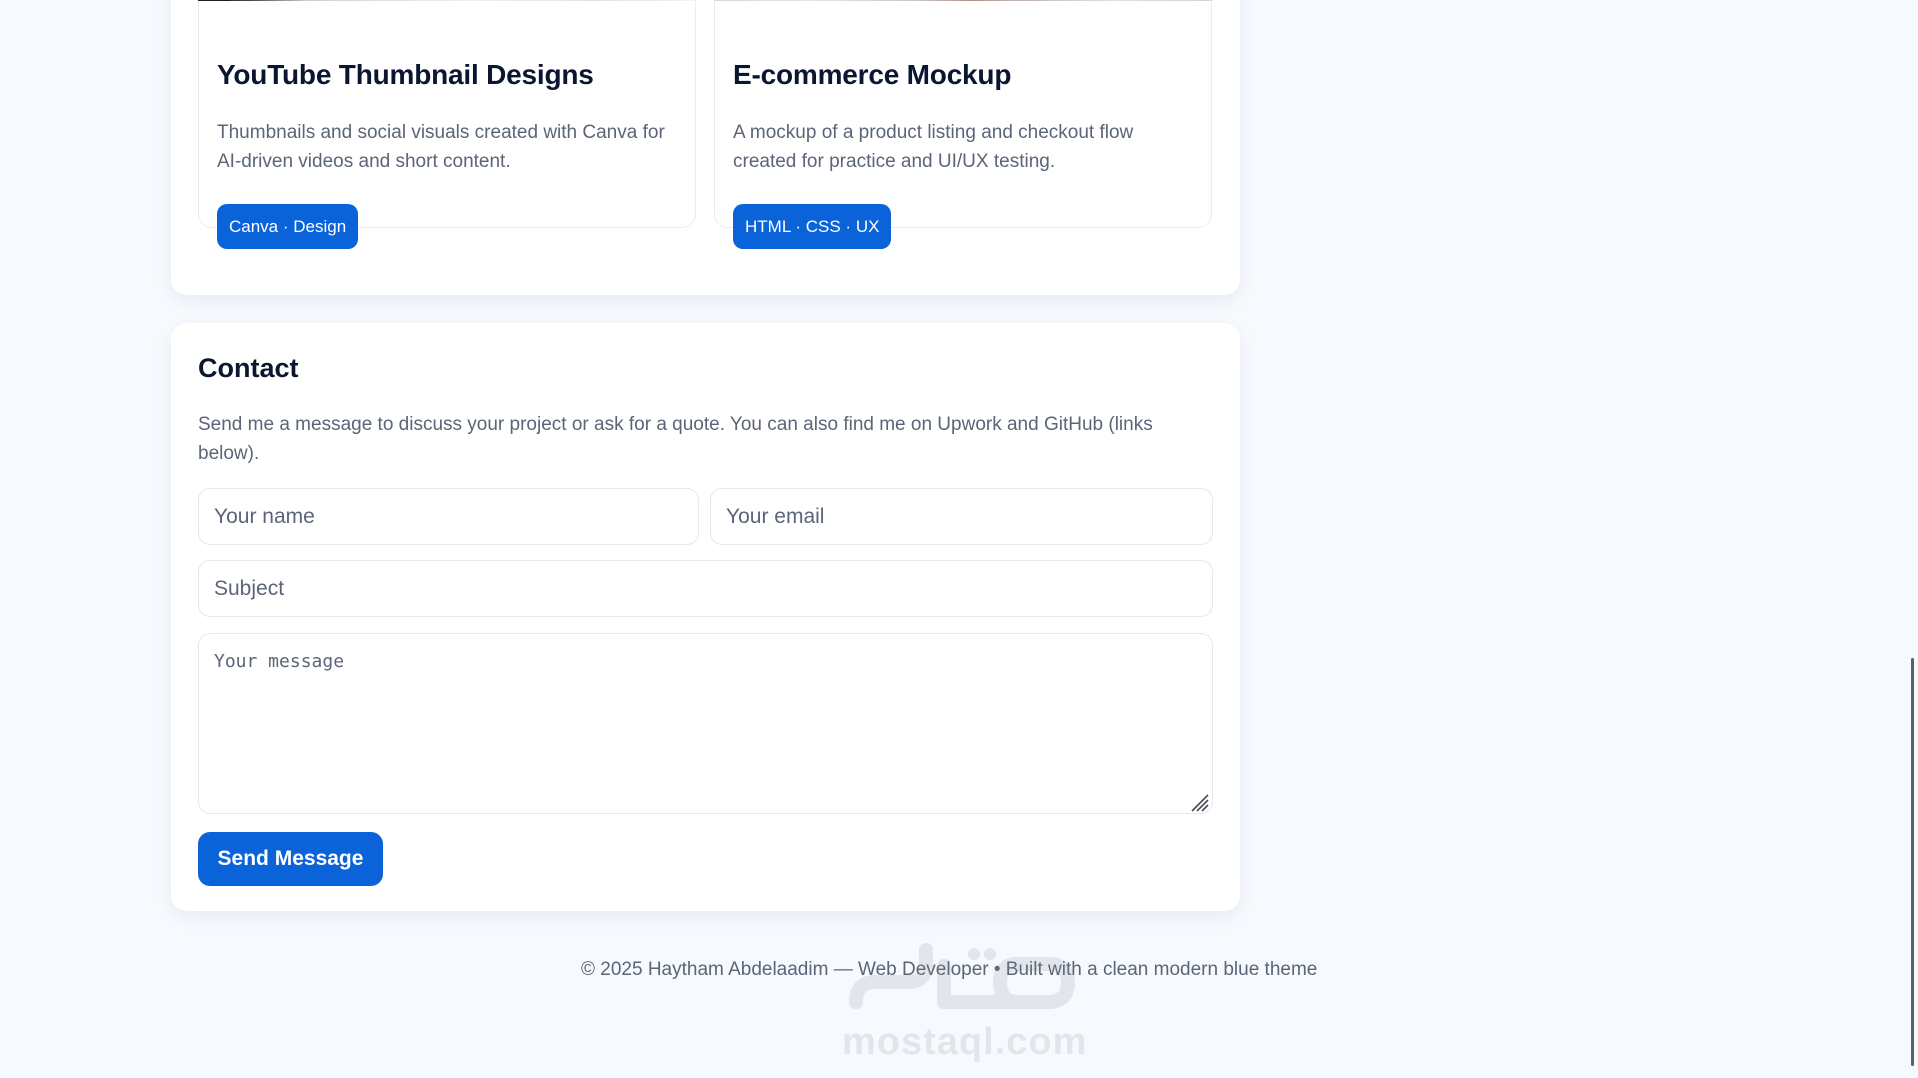  I want to click on message-textarea, so click(705, 723).